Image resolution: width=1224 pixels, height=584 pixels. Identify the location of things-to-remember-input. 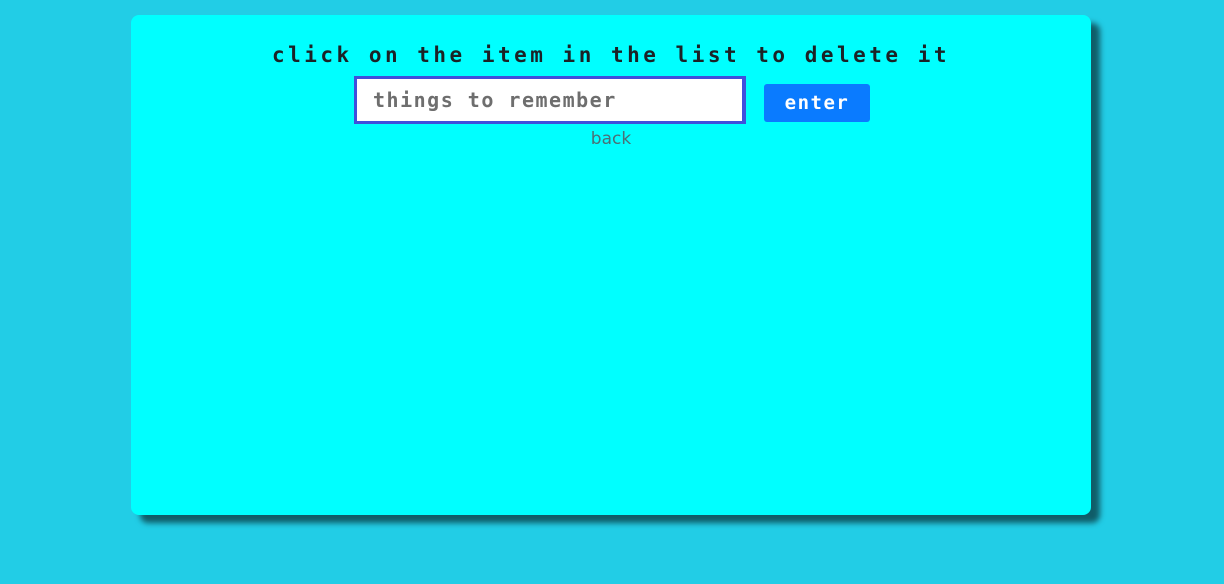
(550, 100).